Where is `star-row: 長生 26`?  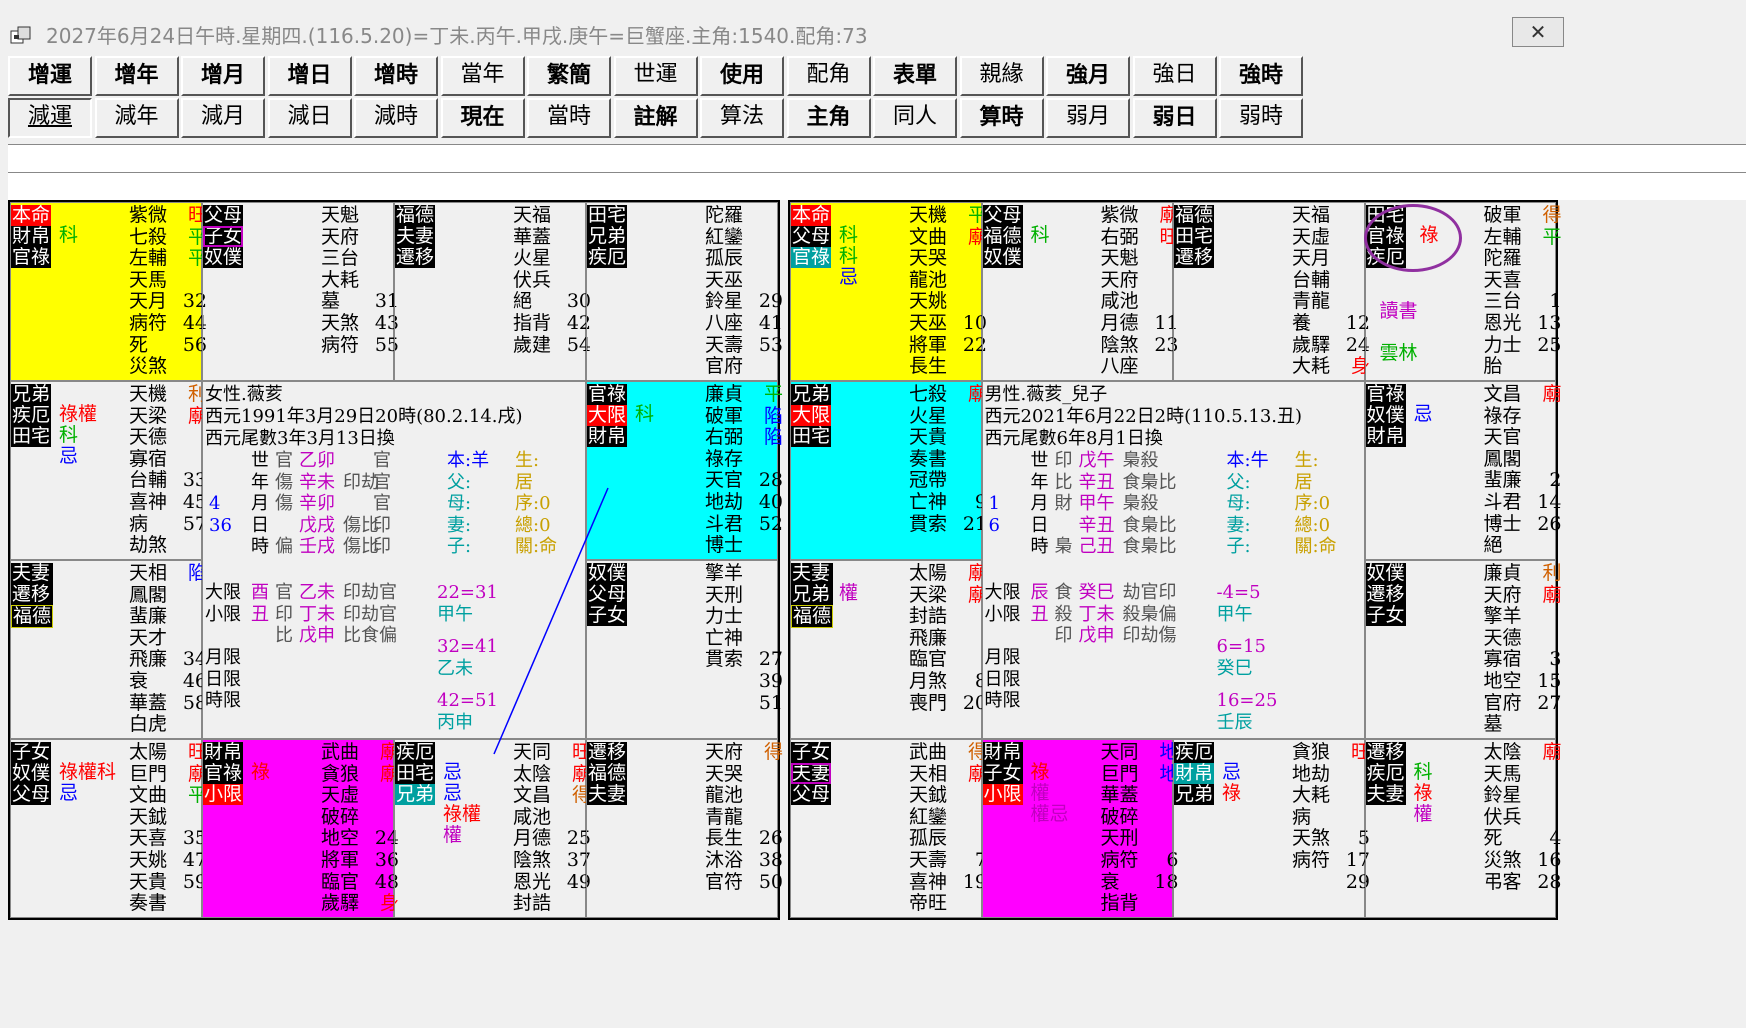 star-row: 長生 26 is located at coordinates (744, 839).